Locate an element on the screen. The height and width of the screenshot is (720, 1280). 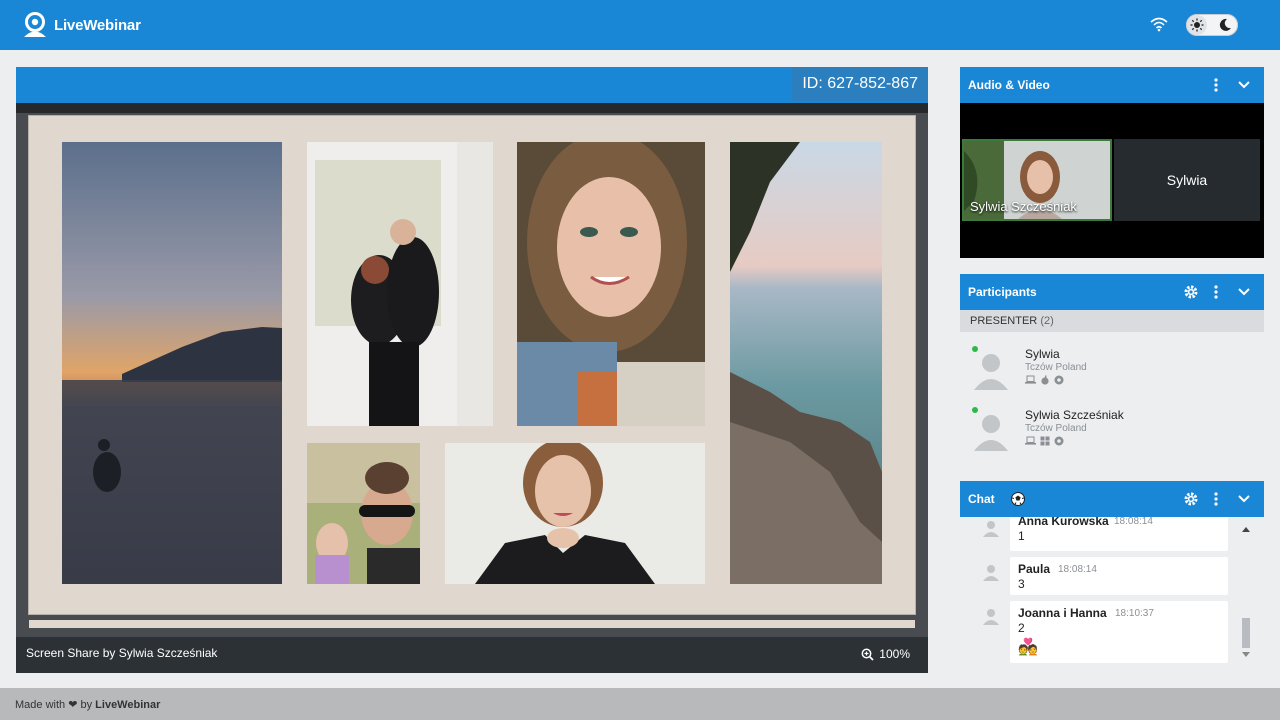
footer: Made with ❤ by LiveWebinar is located at coordinates (640, 704).